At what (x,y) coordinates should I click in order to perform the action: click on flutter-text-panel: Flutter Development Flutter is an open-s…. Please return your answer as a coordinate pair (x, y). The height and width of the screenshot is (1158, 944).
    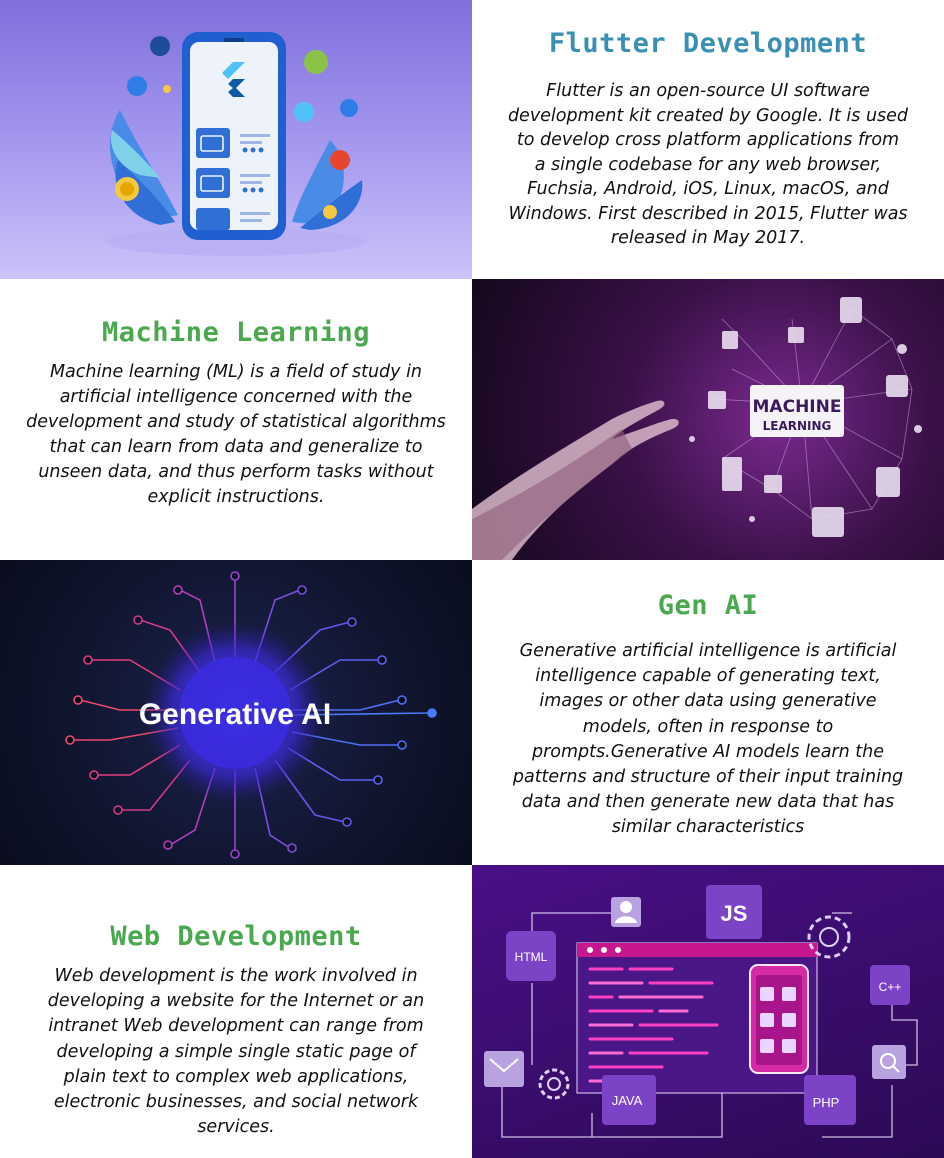
    Looking at the image, I should click on (708, 139).